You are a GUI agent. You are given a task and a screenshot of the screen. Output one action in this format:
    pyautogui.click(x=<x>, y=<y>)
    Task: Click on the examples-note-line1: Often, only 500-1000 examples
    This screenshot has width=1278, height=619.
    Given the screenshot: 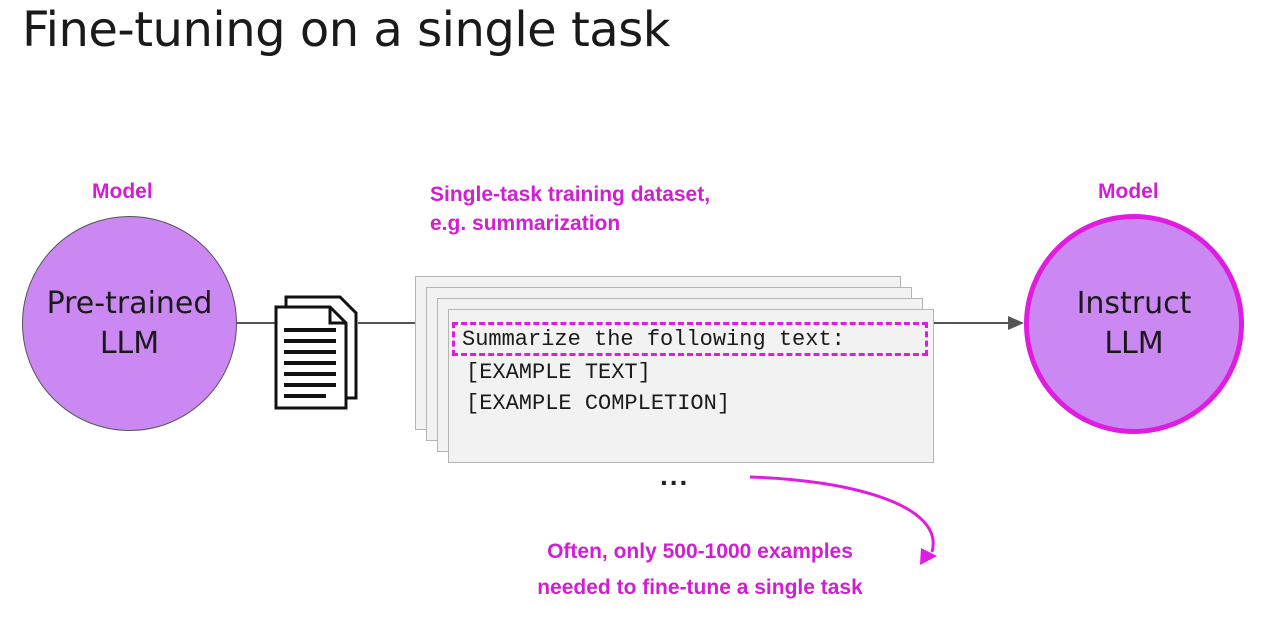 What is the action you would take?
    pyautogui.click(x=700, y=551)
    